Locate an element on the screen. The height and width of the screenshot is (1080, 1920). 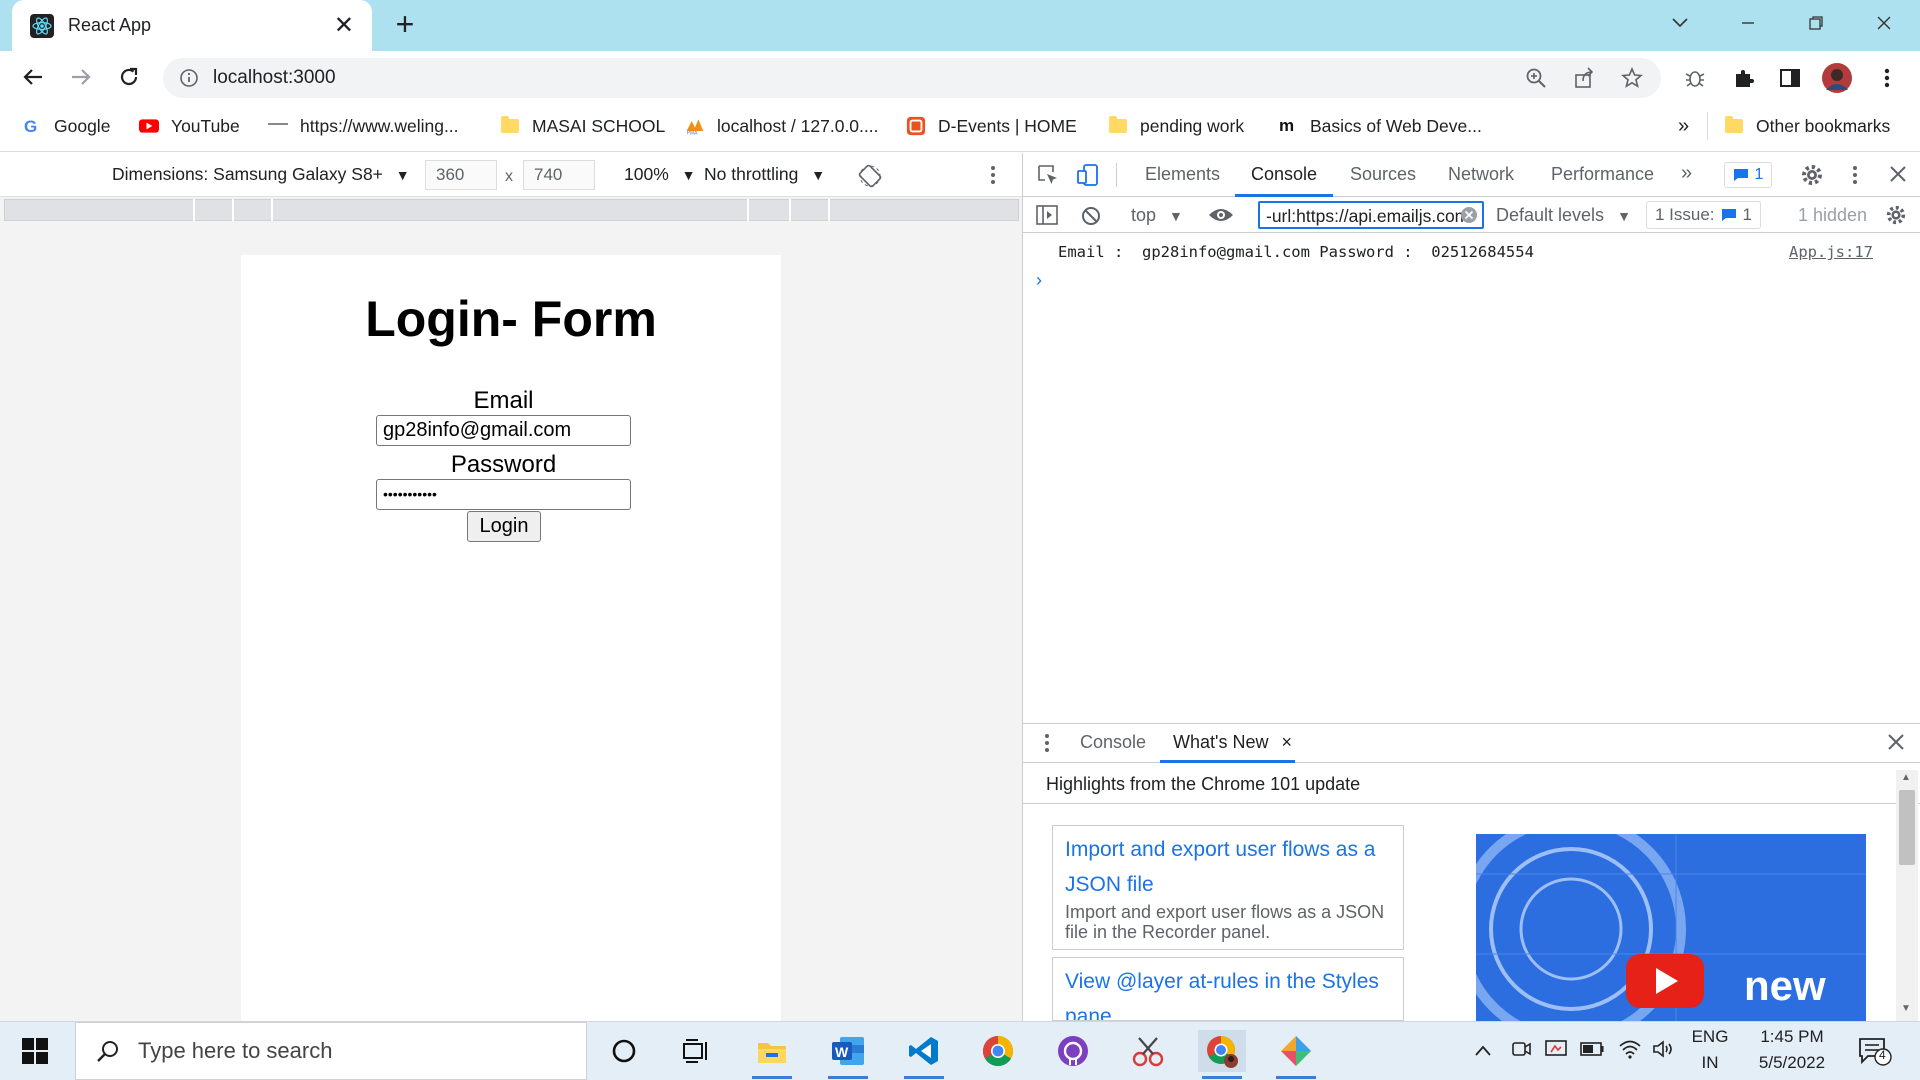
display-icon is located at coordinates (1556, 1051).